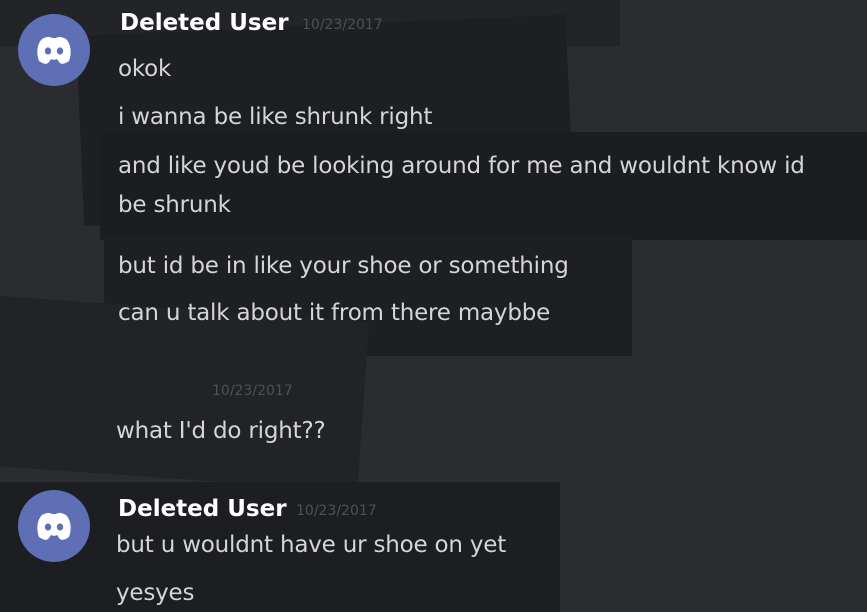  Describe the element at coordinates (221, 431) in the screenshot. I see `message-line: what I'd do right??` at that location.